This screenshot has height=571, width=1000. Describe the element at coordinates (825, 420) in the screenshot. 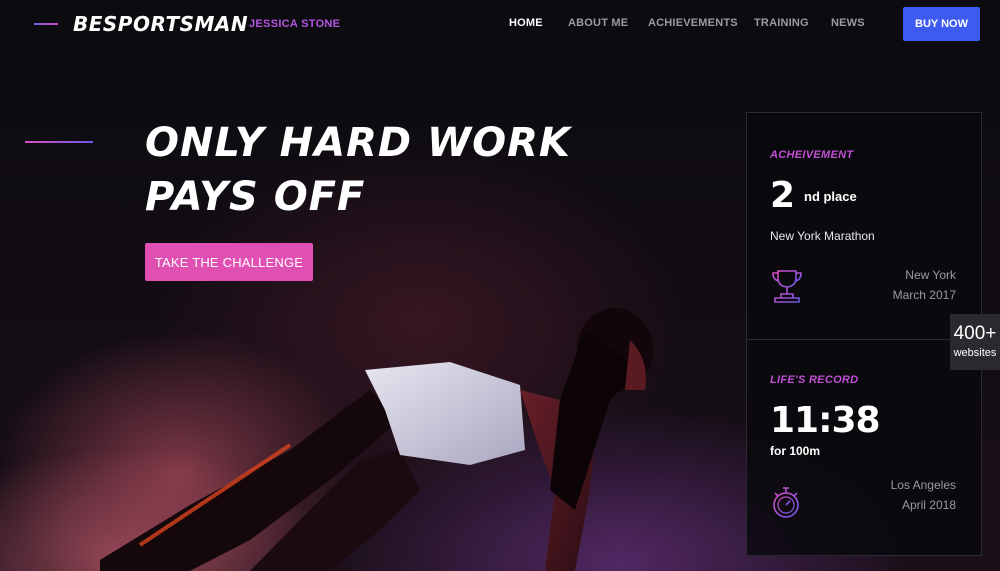

I see `card-value: 11:38` at that location.